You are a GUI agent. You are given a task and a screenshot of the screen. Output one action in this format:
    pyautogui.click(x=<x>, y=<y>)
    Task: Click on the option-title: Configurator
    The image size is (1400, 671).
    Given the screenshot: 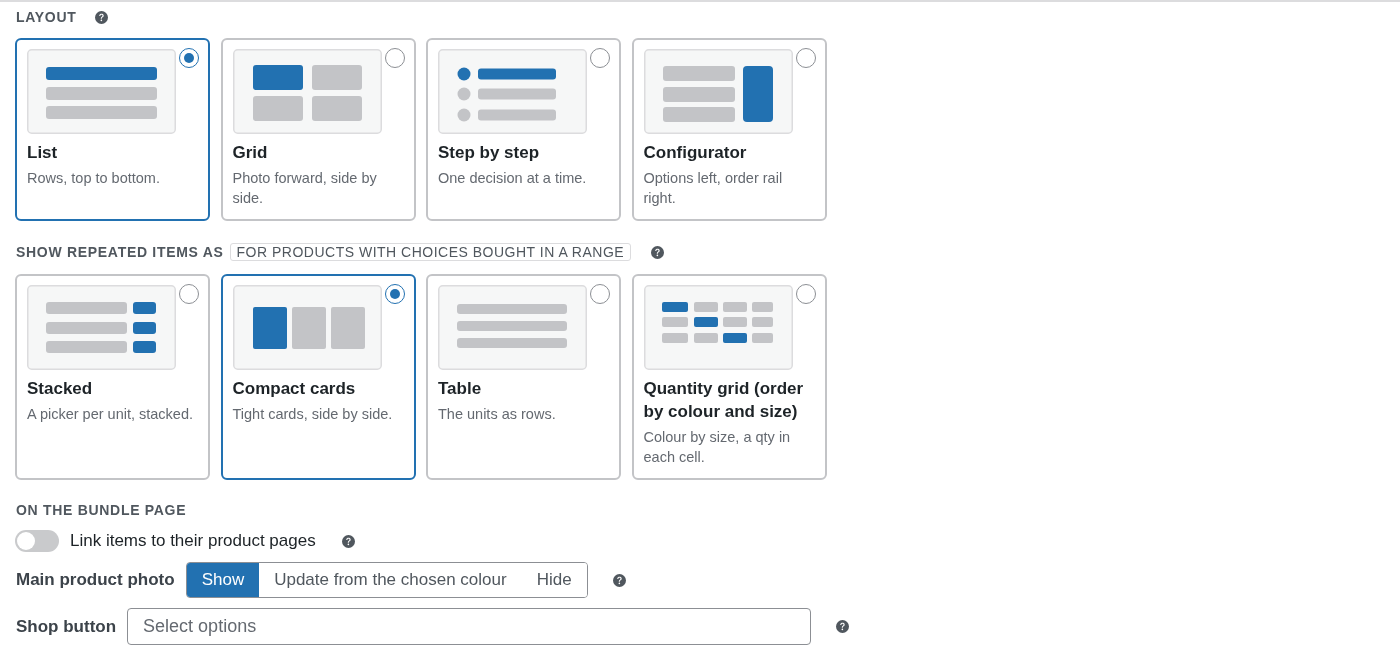 What is the action you would take?
    pyautogui.click(x=695, y=153)
    